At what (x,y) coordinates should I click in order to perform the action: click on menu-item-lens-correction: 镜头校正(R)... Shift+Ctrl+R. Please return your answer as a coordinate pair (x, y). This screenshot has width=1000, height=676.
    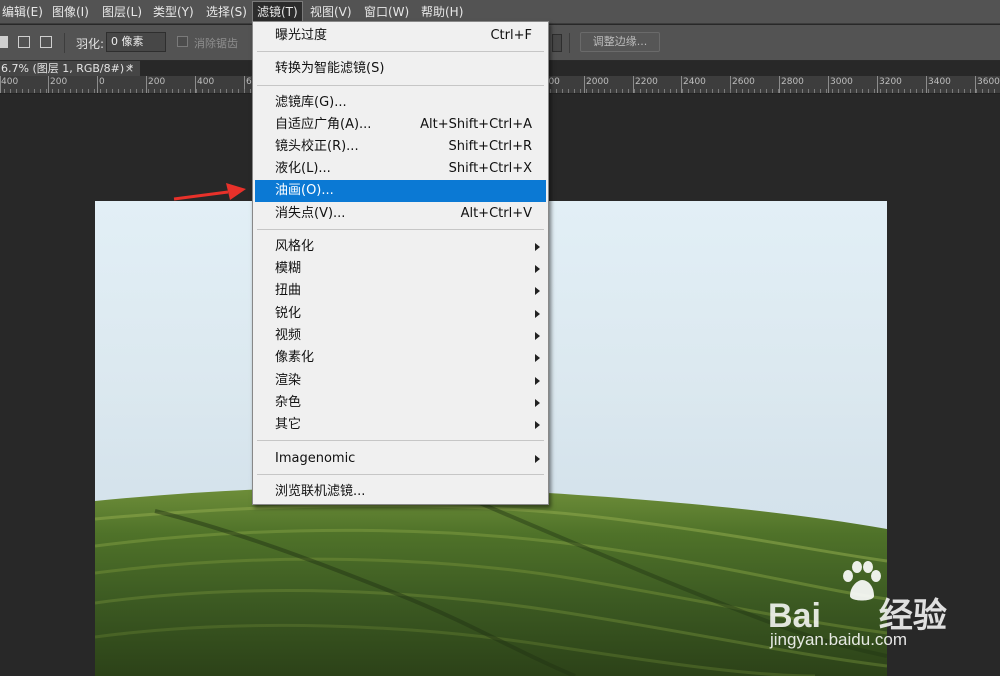
    Looking at the image, I should click on (400, 147).